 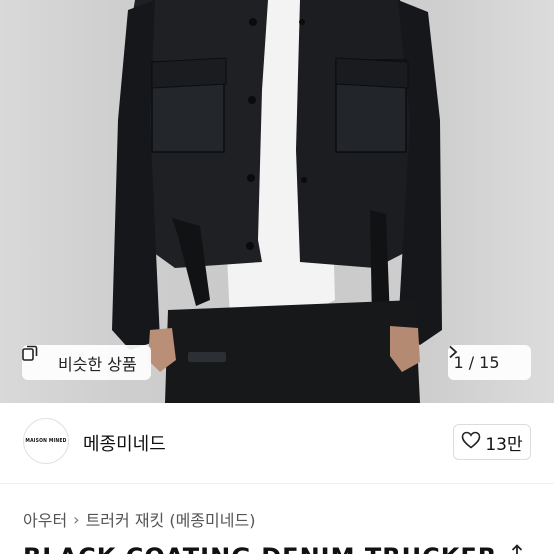 What do you see at coordinates (76, 519) in the screenshot?
I see `chevron-right-icon: ›` at bounding box center [76, 519].